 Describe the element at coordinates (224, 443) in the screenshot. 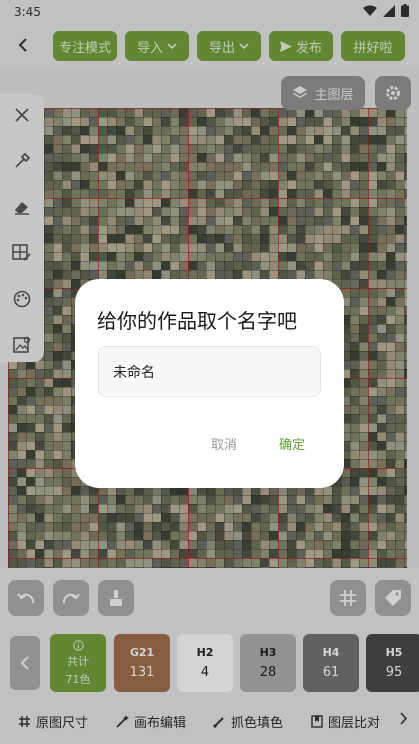

I see `cancel-button: 取消` at that location.